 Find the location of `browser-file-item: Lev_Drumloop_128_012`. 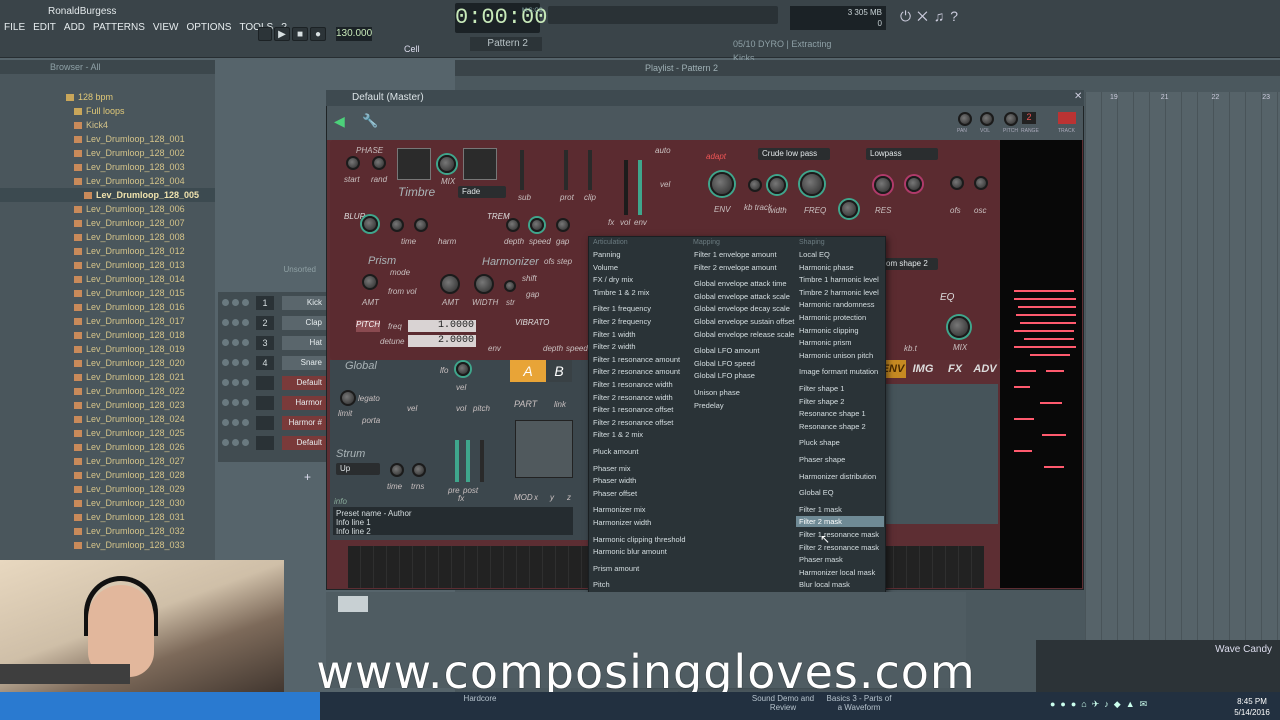

browser-file-item: Lev_Drumloop_128_012 is located at coordinates (107, 251).